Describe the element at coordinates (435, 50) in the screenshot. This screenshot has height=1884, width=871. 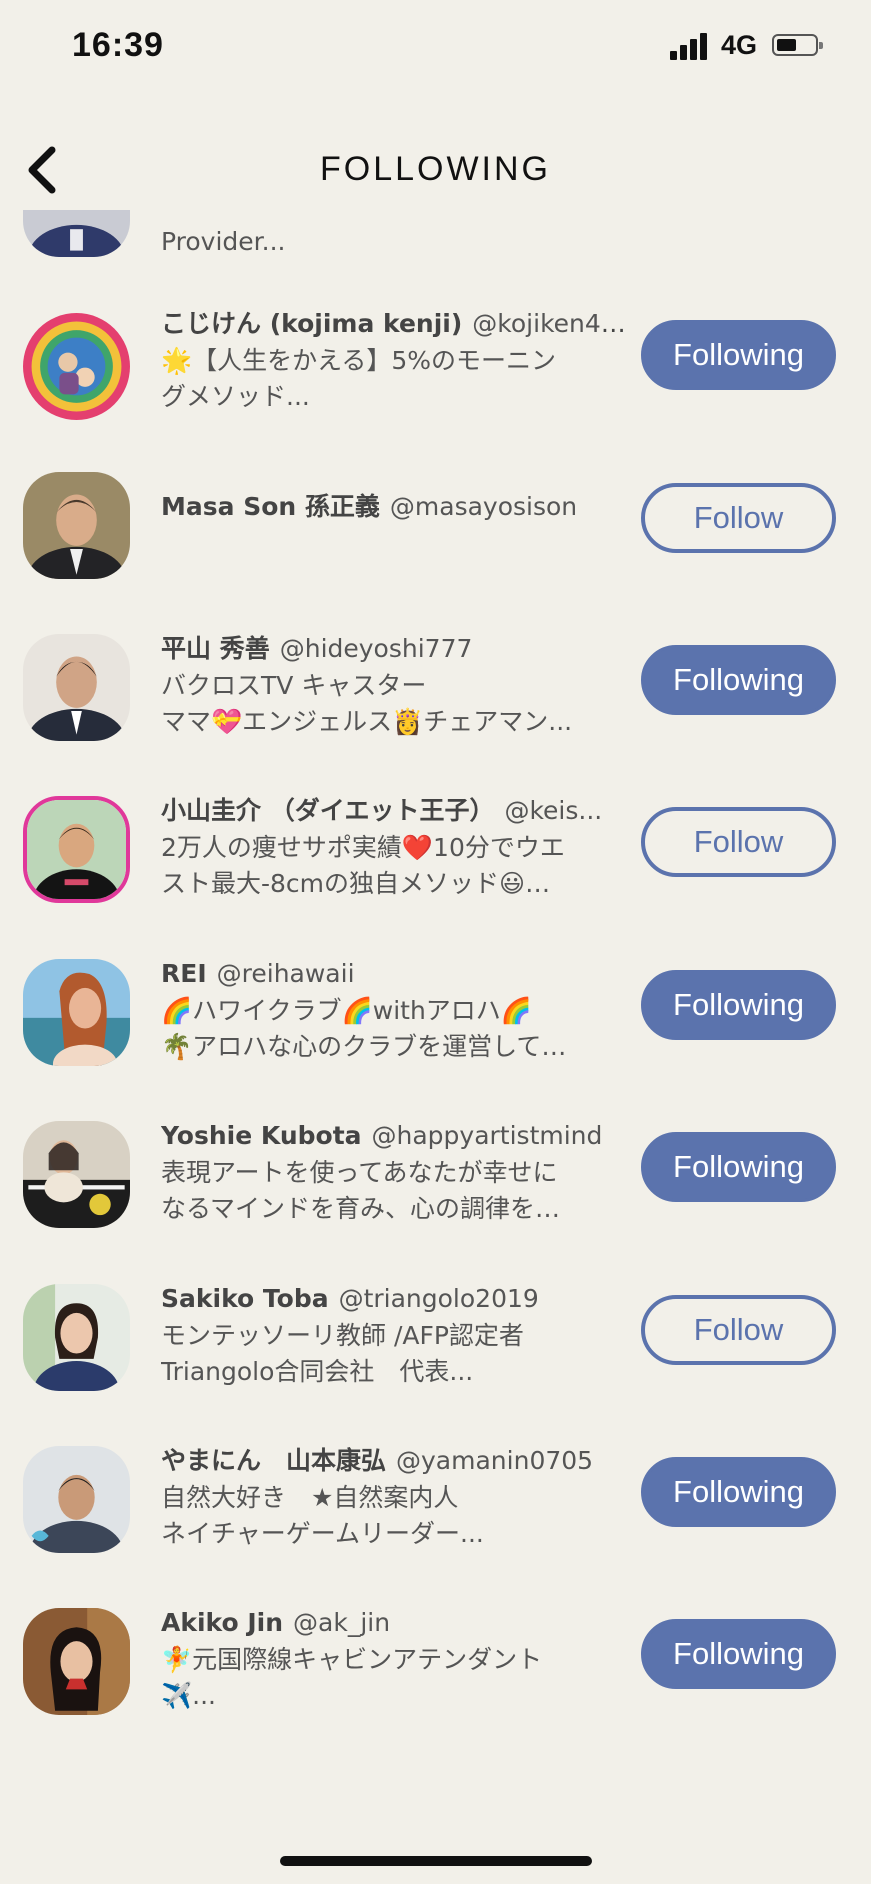
I see `status-bar: 16:39 4G` at that location.